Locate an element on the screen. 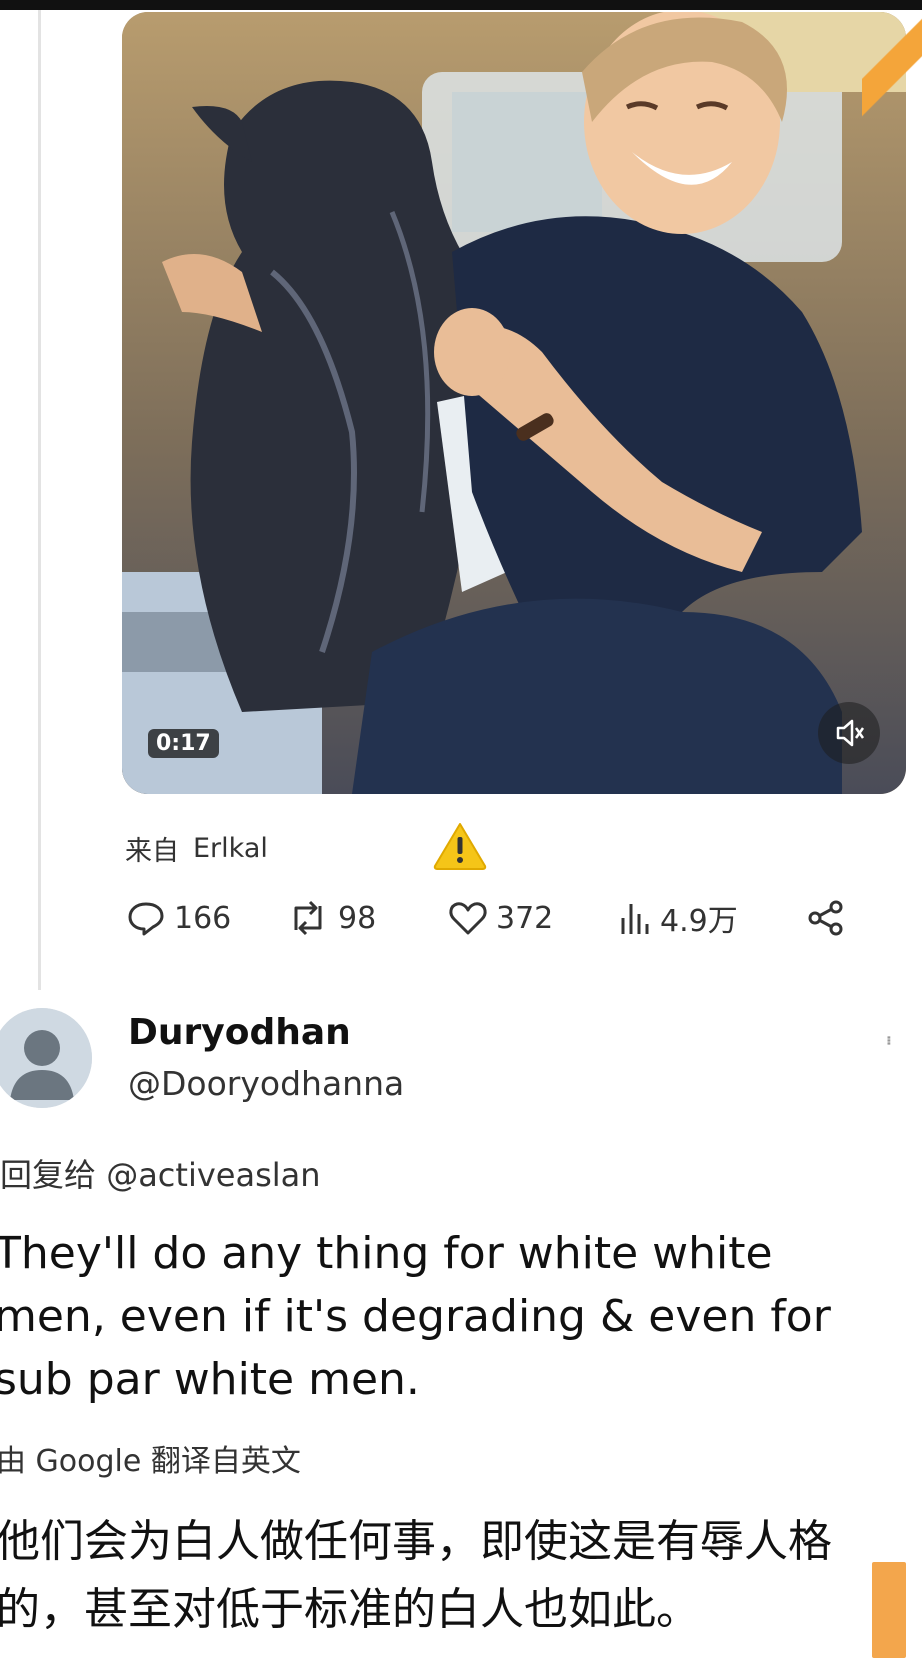 Image resolution: width=922 pixels, height=1673 pixels. source-name: Erlkal is located at coordinates (230, 848).